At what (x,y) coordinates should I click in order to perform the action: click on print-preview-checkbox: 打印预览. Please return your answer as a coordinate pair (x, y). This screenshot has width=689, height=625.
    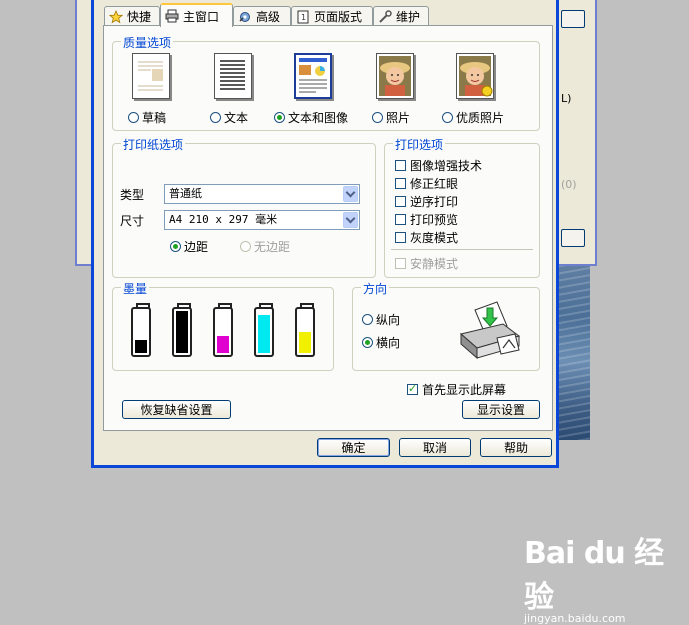
    Looking at the image, I should click on (426, 219).